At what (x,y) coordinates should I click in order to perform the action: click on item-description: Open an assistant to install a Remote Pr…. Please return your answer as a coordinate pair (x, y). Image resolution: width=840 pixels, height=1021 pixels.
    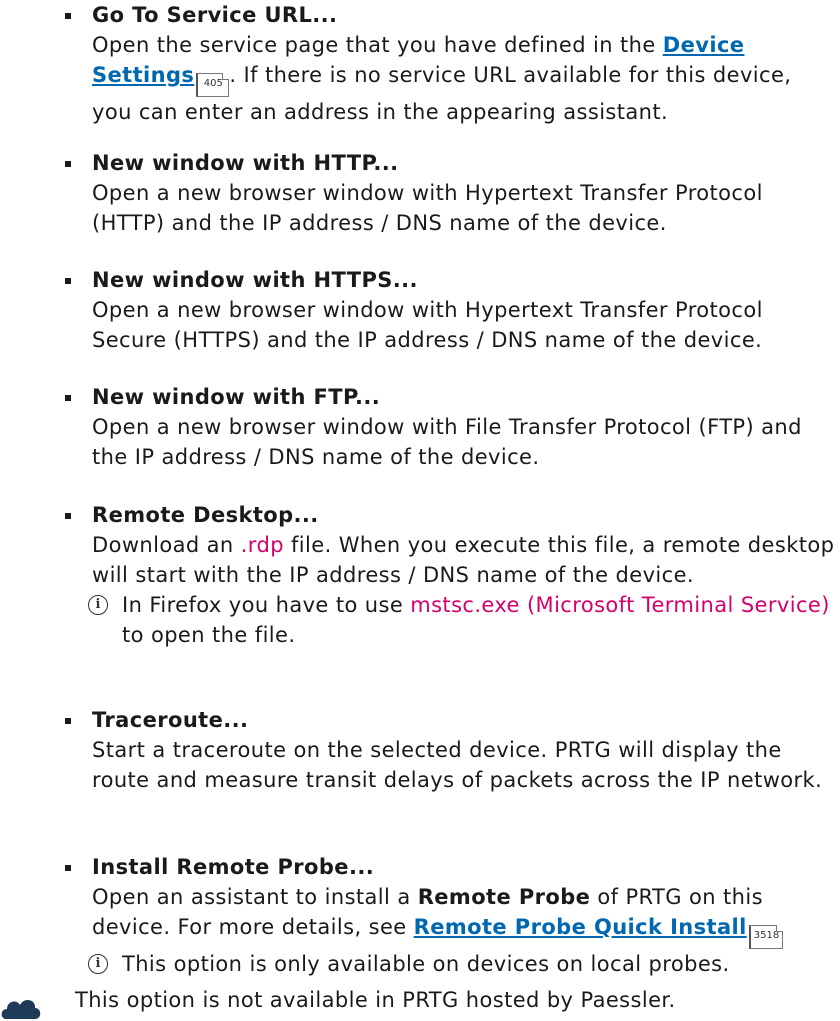
    Looking at the image, I should click on (463, 915).